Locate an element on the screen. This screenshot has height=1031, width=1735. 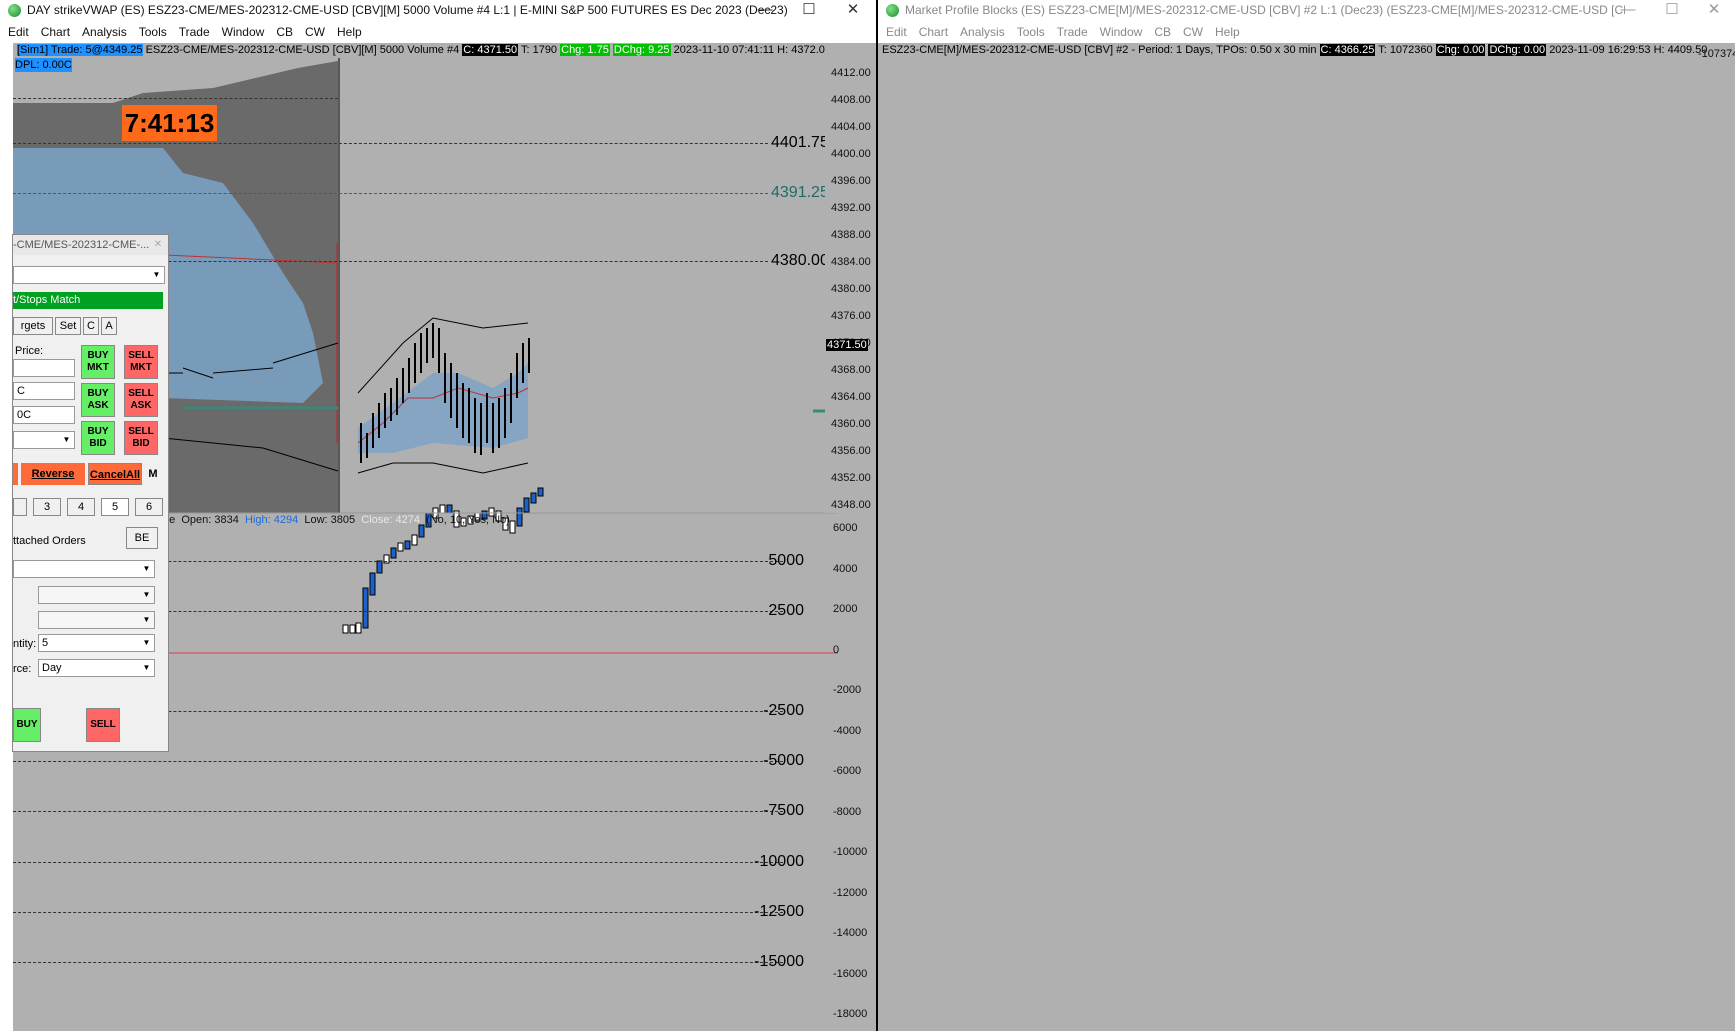
qty-tab-3: 3 is located at coordinates (47, 507).